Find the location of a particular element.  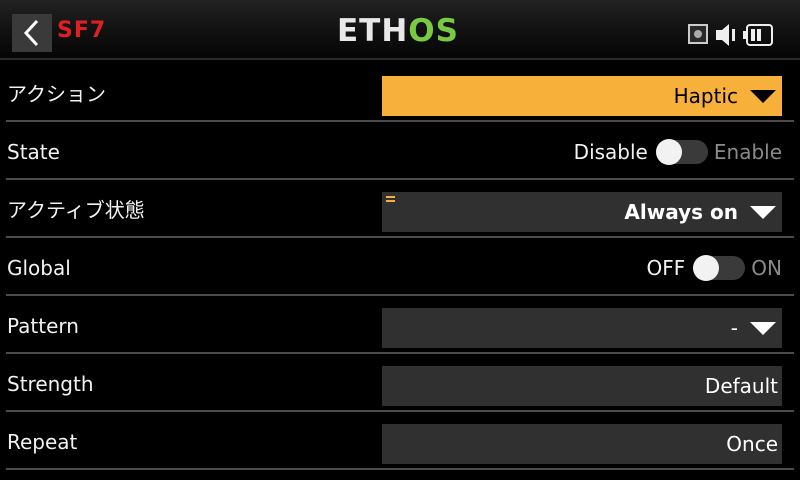

active-condition-dropdown: Always on is located at coordinates (582, 212).